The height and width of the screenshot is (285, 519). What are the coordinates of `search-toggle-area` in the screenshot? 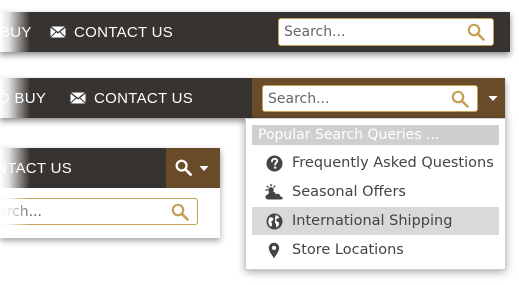 It's located at (378, 98).